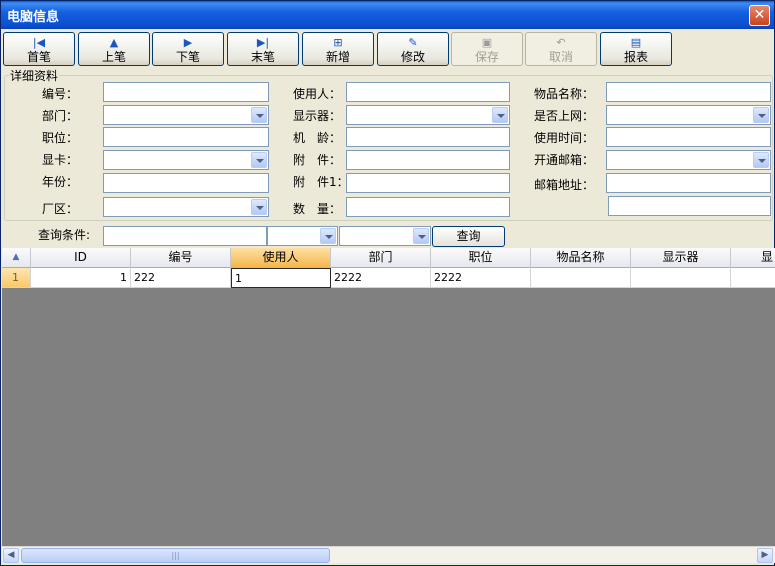  I want to click on label-attachment-1: 附 件1：, so click(321, 182).